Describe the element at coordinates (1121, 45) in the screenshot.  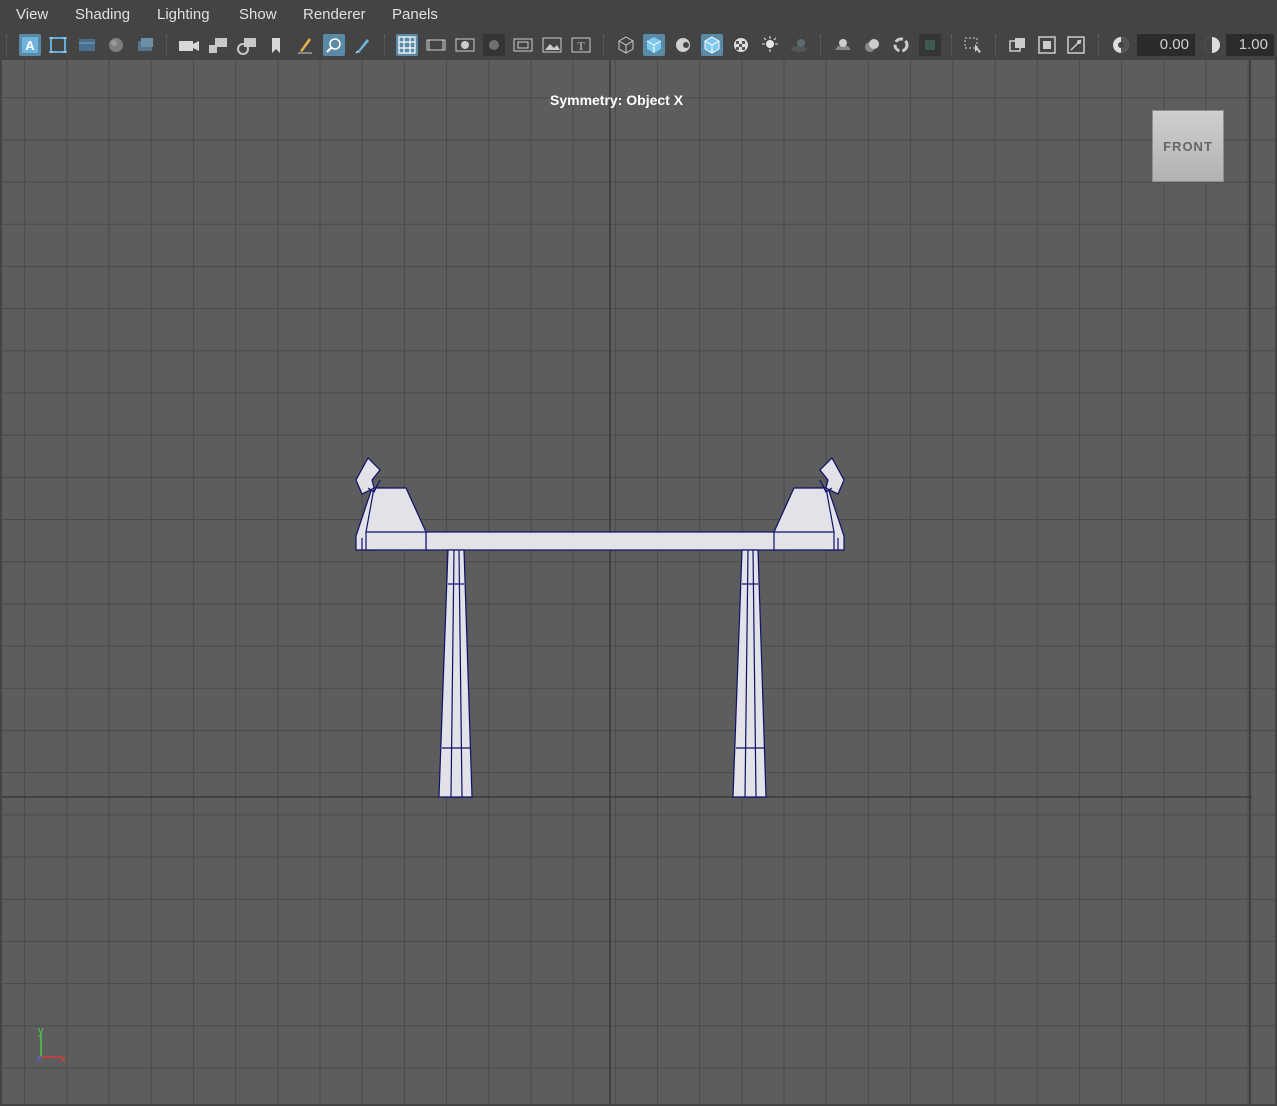
I see `exposure-icon` at that location.